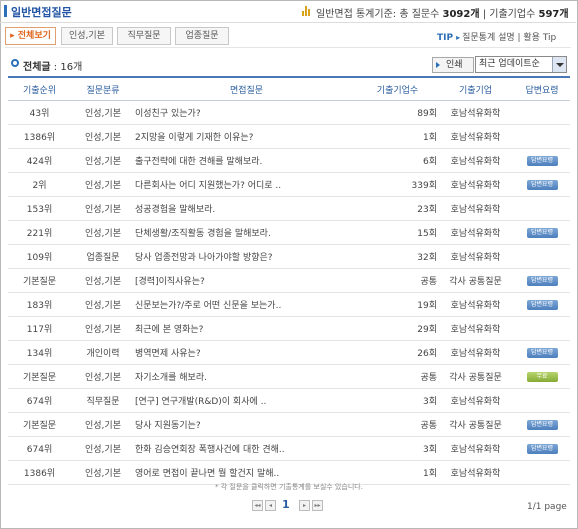 Image resolution: width=578 pixels, height=529 pixels. What do you see at coordinates (475, 89) in the screenshot?
I see `col-company: 기출기업` at bounding box center [475, 89].